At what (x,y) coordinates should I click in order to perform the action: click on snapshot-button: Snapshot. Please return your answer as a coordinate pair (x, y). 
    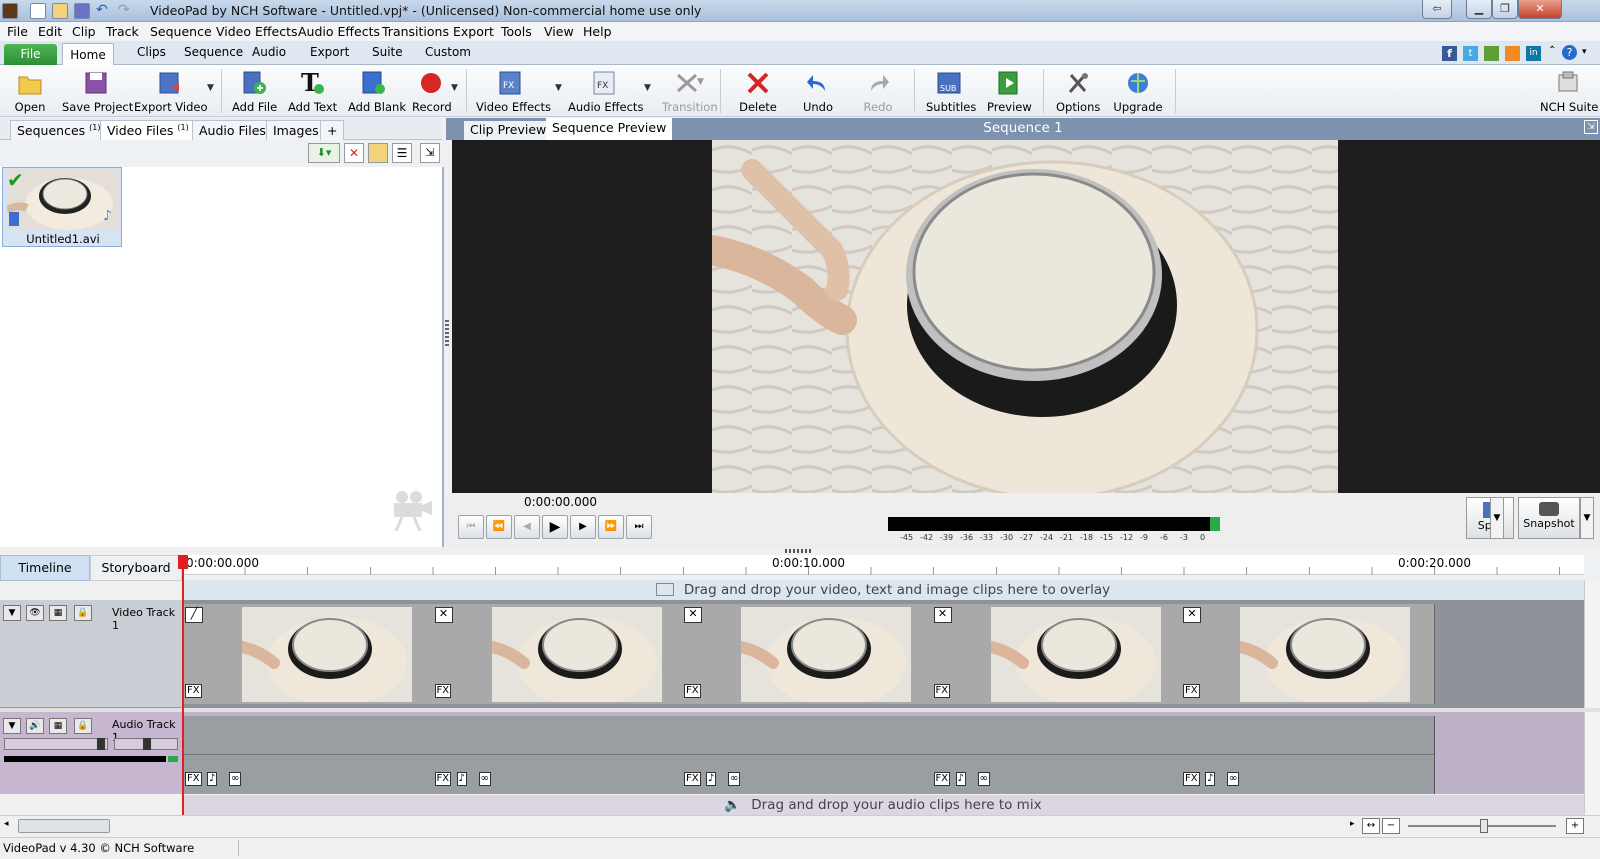
    Looking at the image, I should click on (1549, 518).